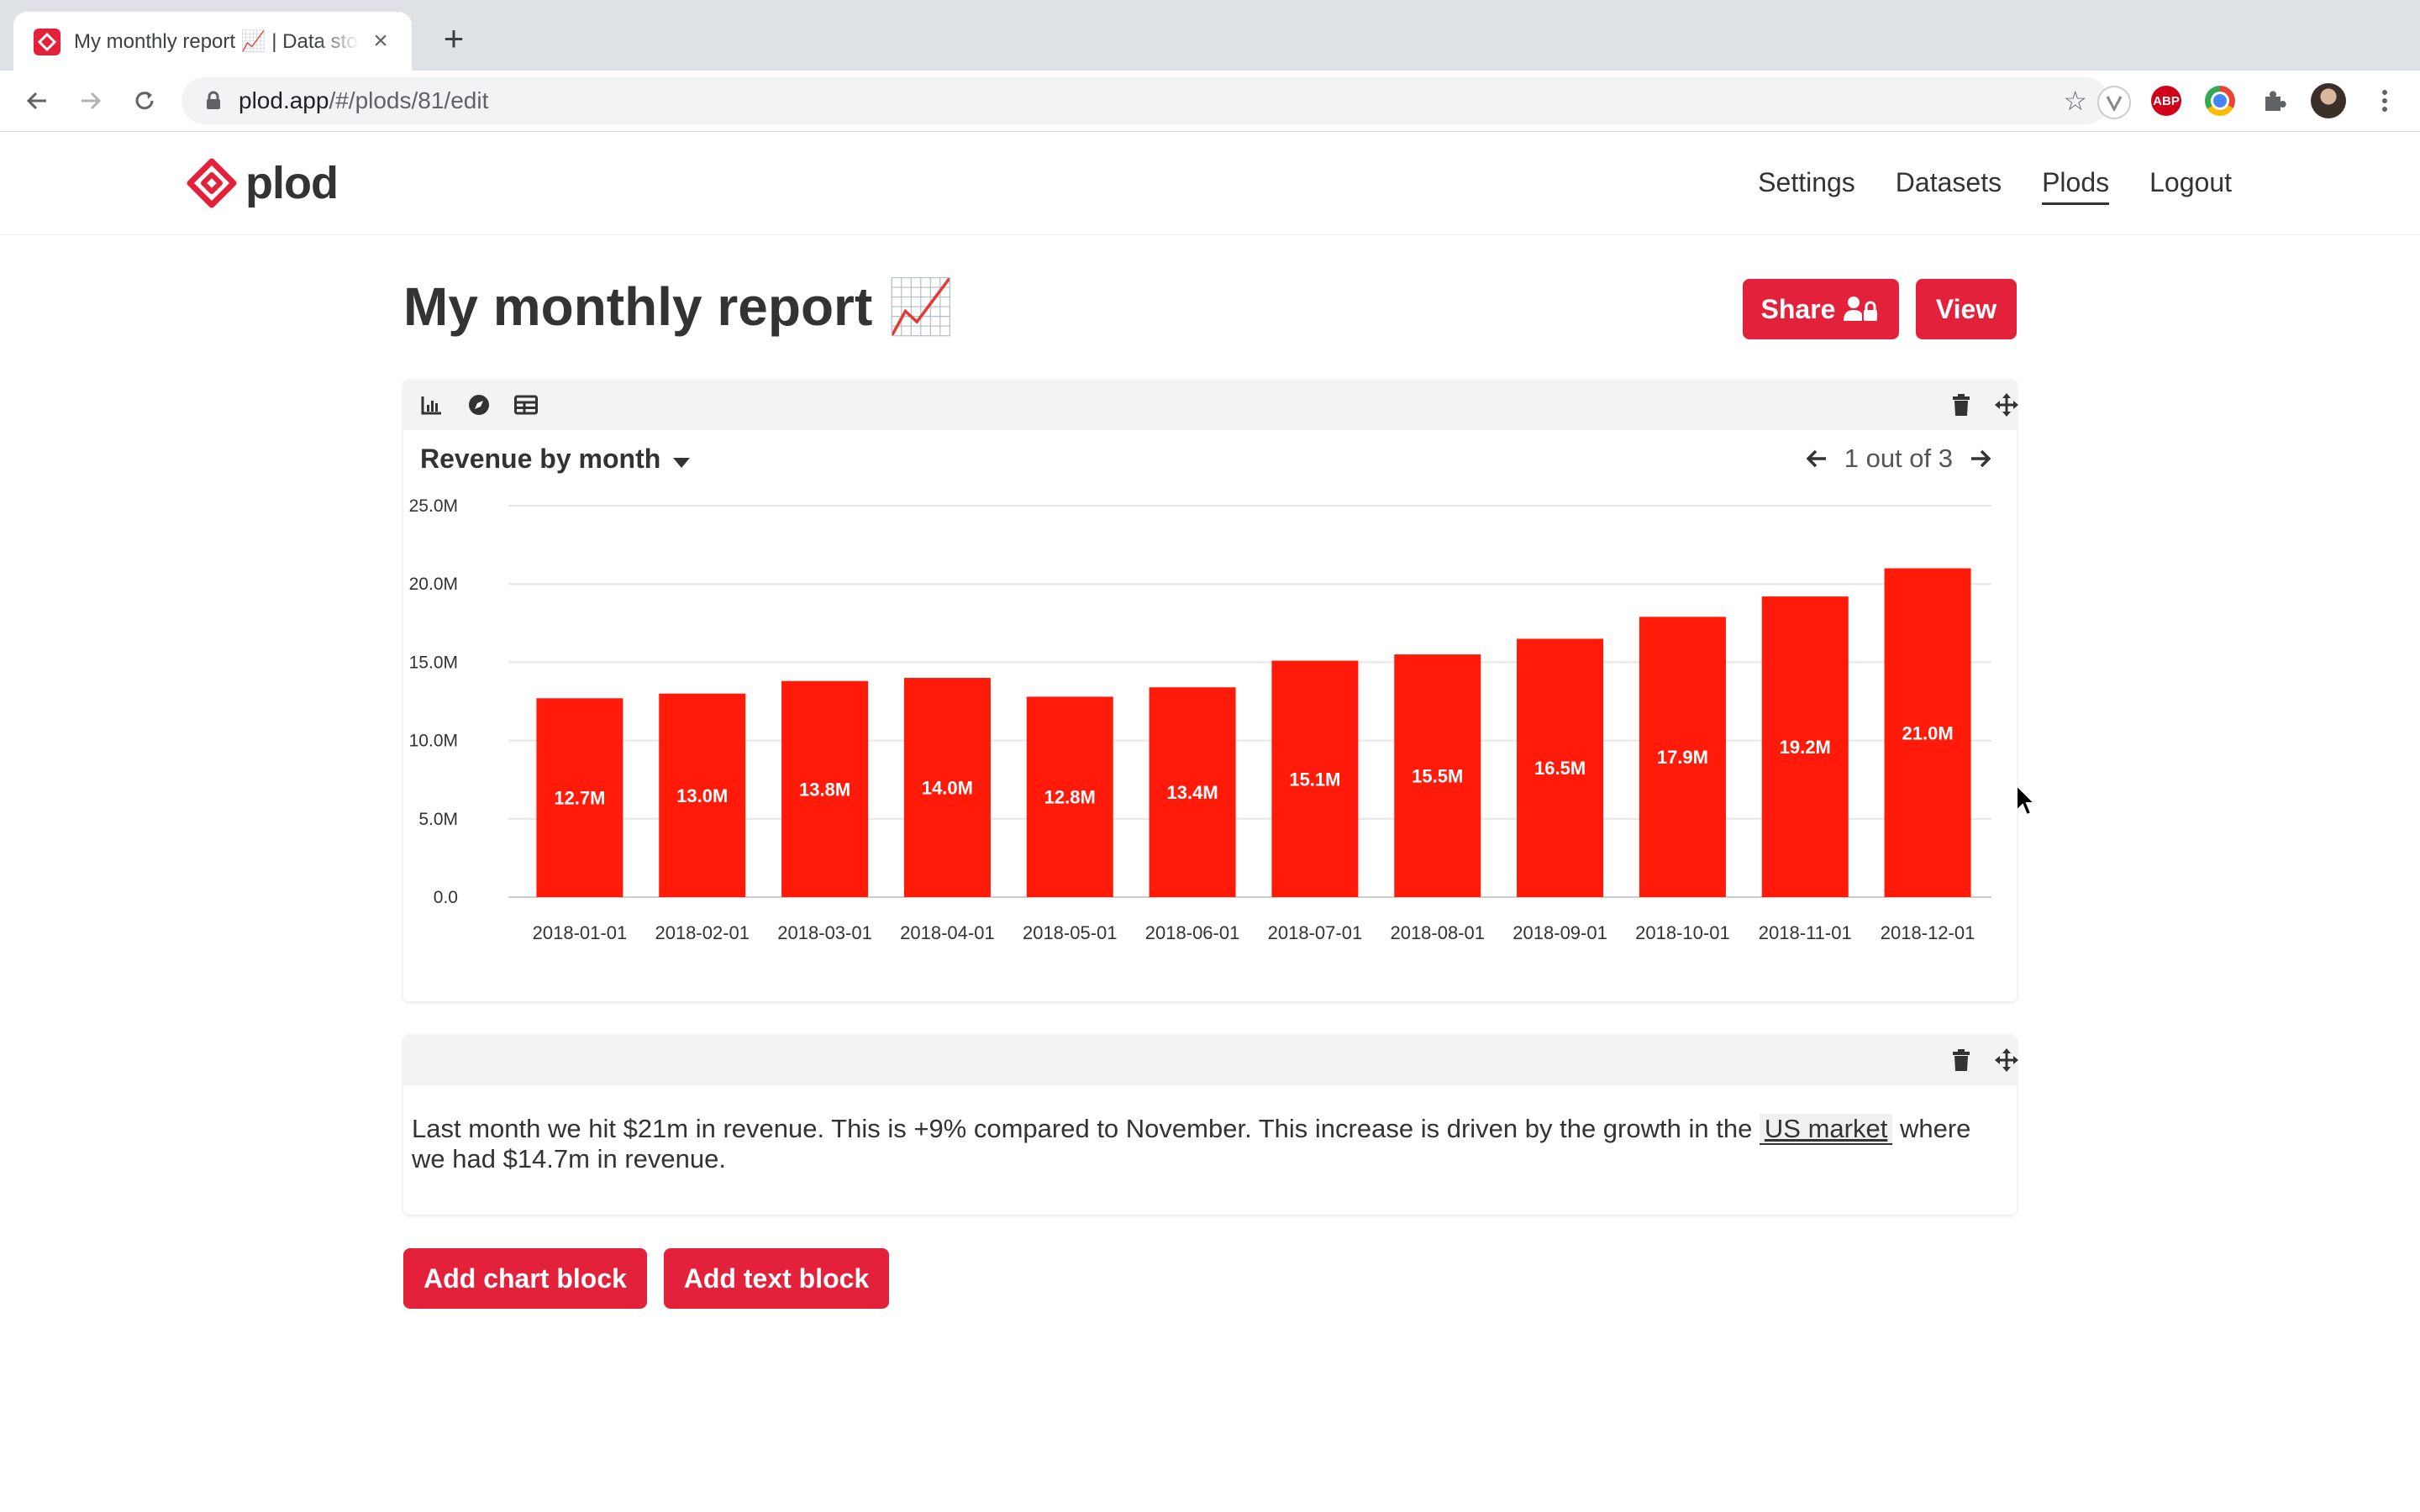 The width and height of the screenshot is (2420, 1512). What do you see at coordinates (947, 788) in the screenshot?
I see `bar-value-label: 14.0M` at bounding box center [947, 788].